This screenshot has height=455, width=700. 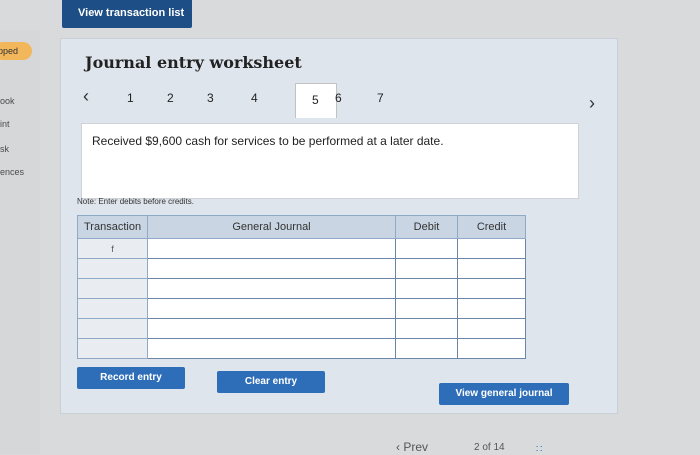 I want to click on column-header-transaction: Transaction, so click(x=112, y=227).